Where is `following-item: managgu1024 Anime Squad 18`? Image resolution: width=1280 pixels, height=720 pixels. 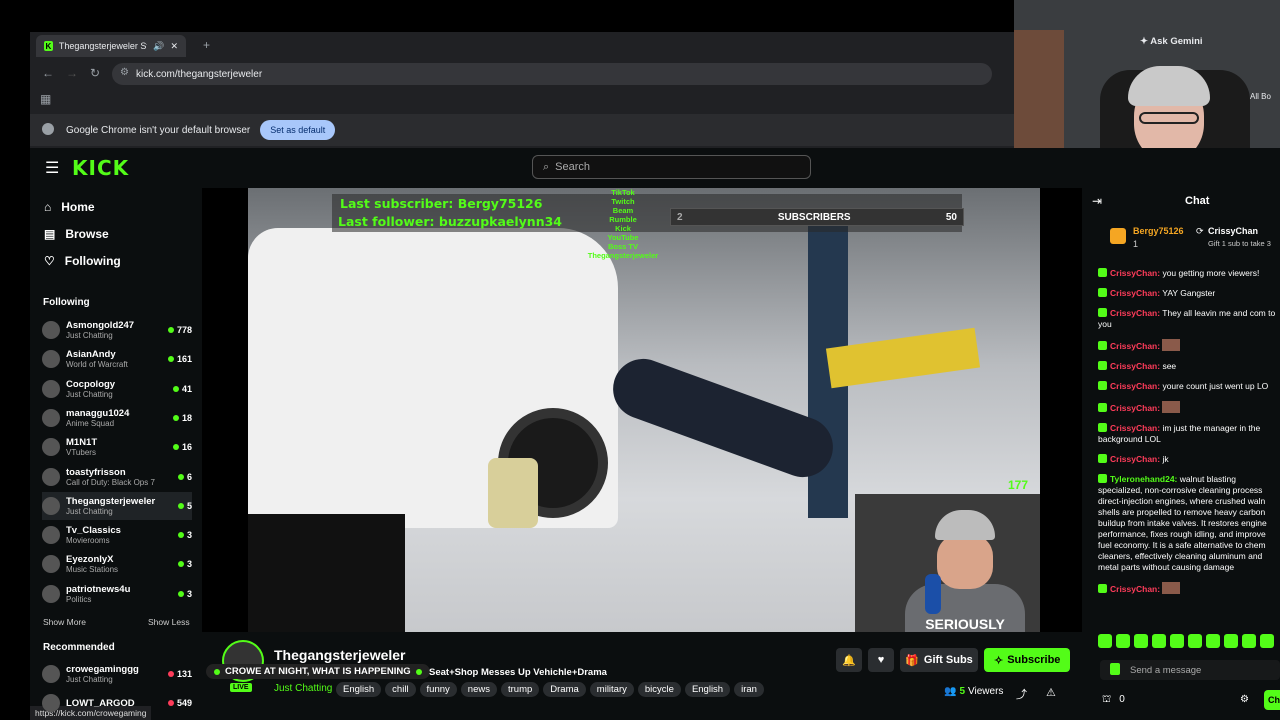 following-item: managgu1024 Anime Squad 18 is located at coordinates (117, 418).